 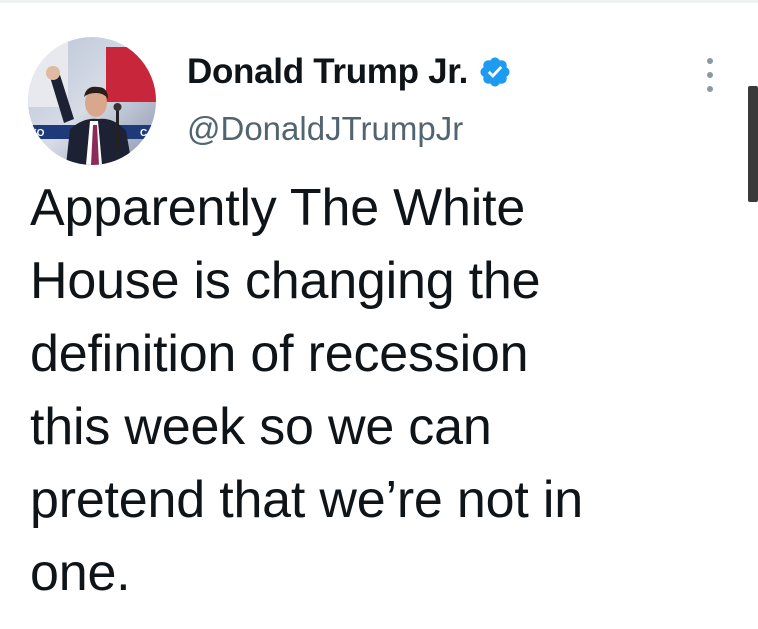 I want to click on svg-text: C, so click(x=143, y=133).